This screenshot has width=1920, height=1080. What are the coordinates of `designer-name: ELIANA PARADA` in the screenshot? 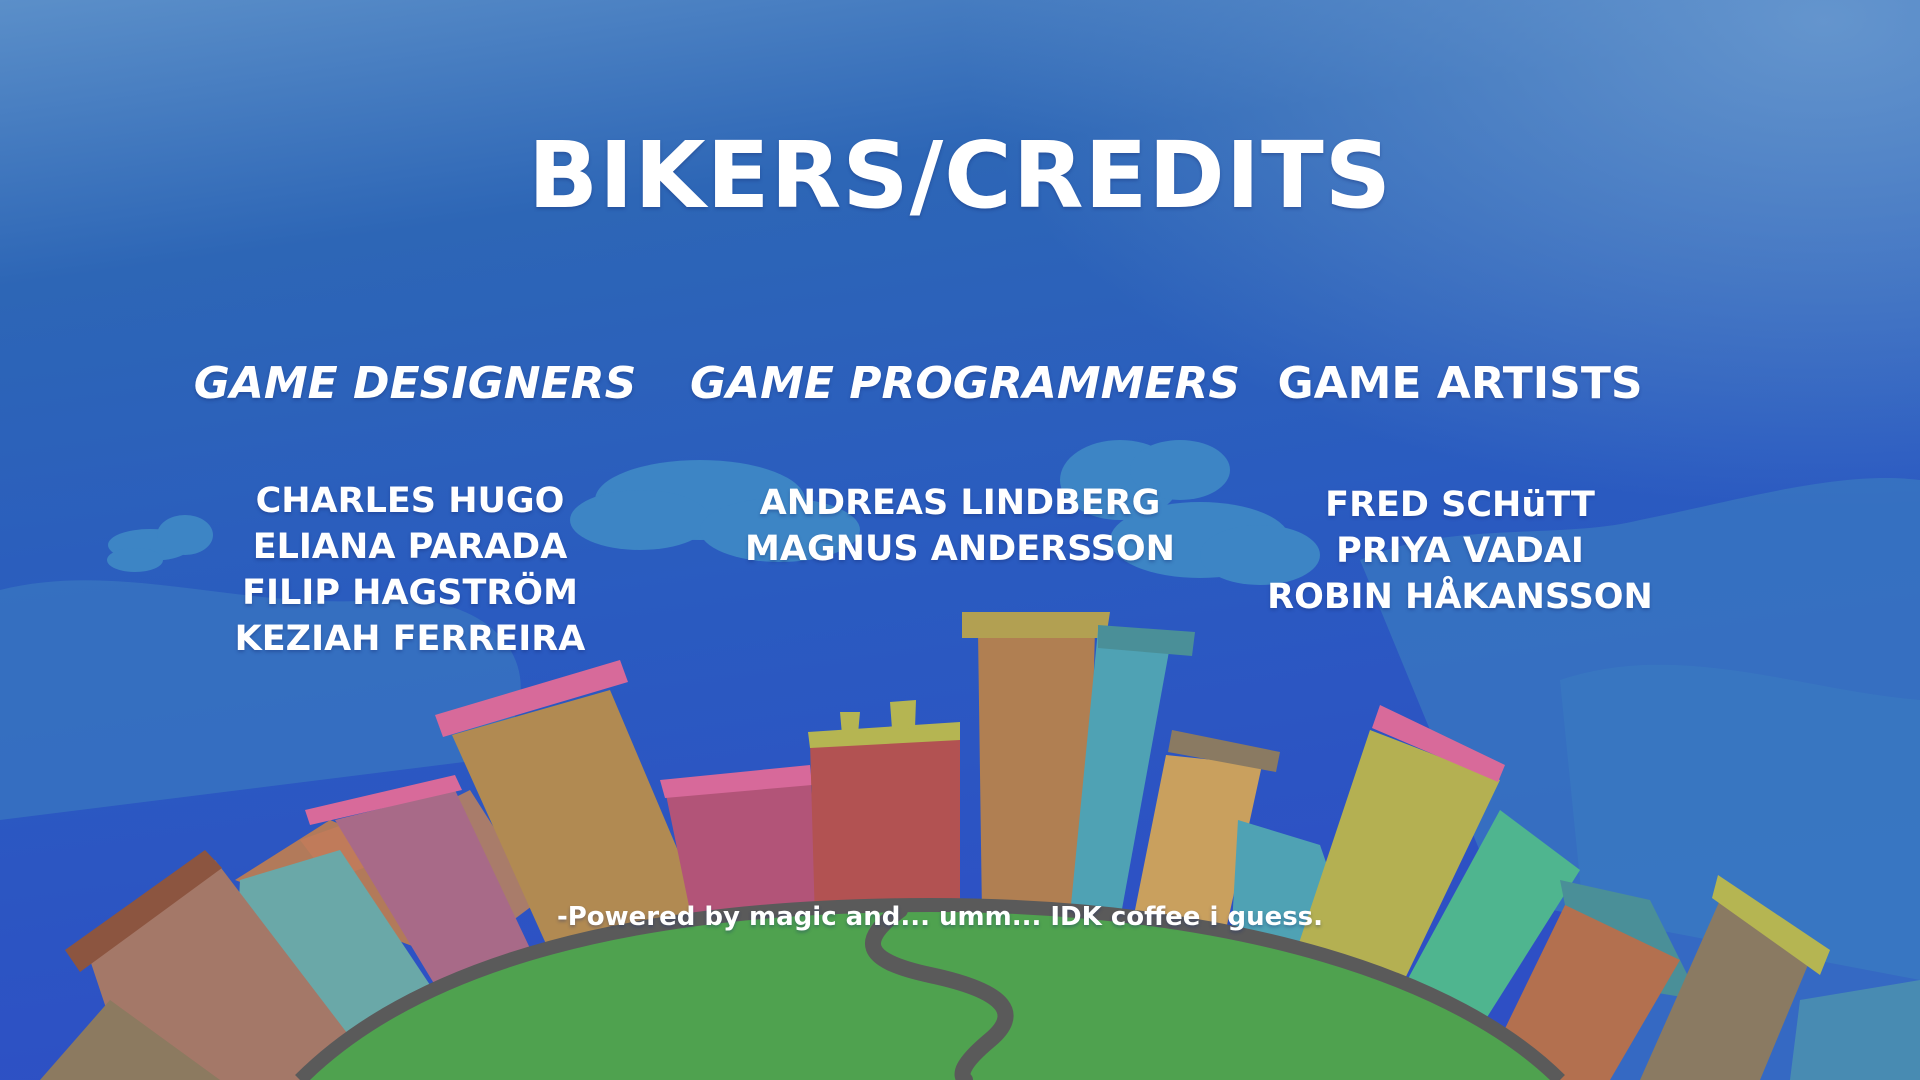 It's located at (410, 547).